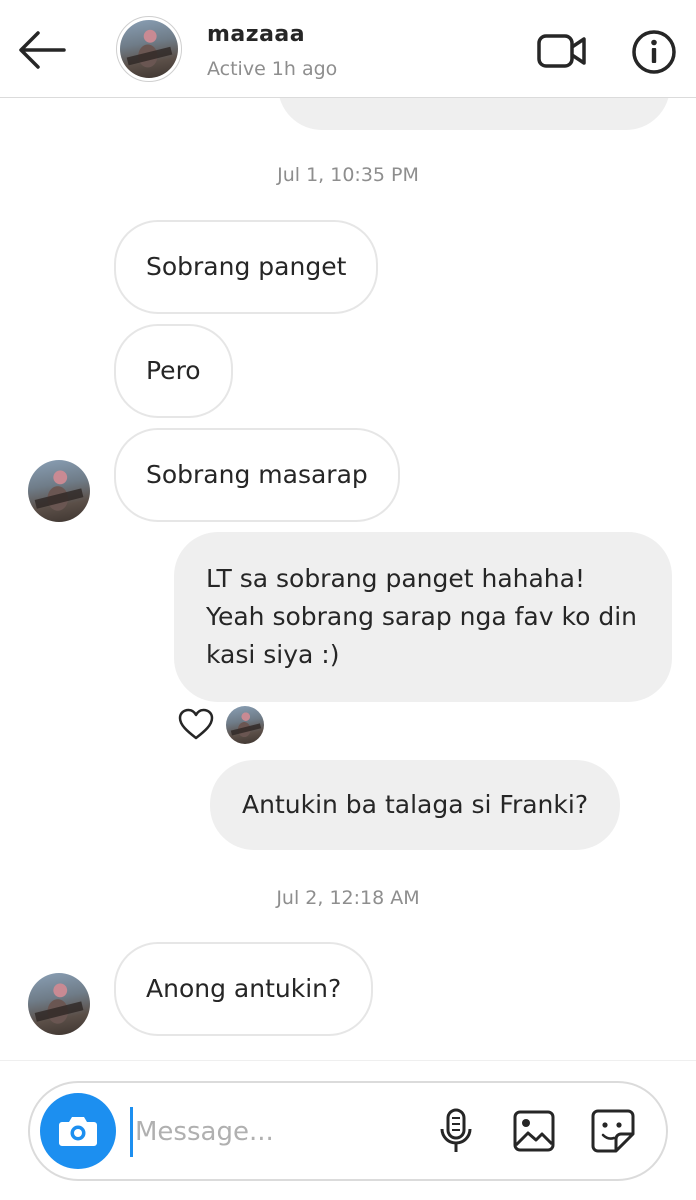 The height and width of the screenshot is (1200, 696). I want to click on sticker-icon, so click(613, 1131).